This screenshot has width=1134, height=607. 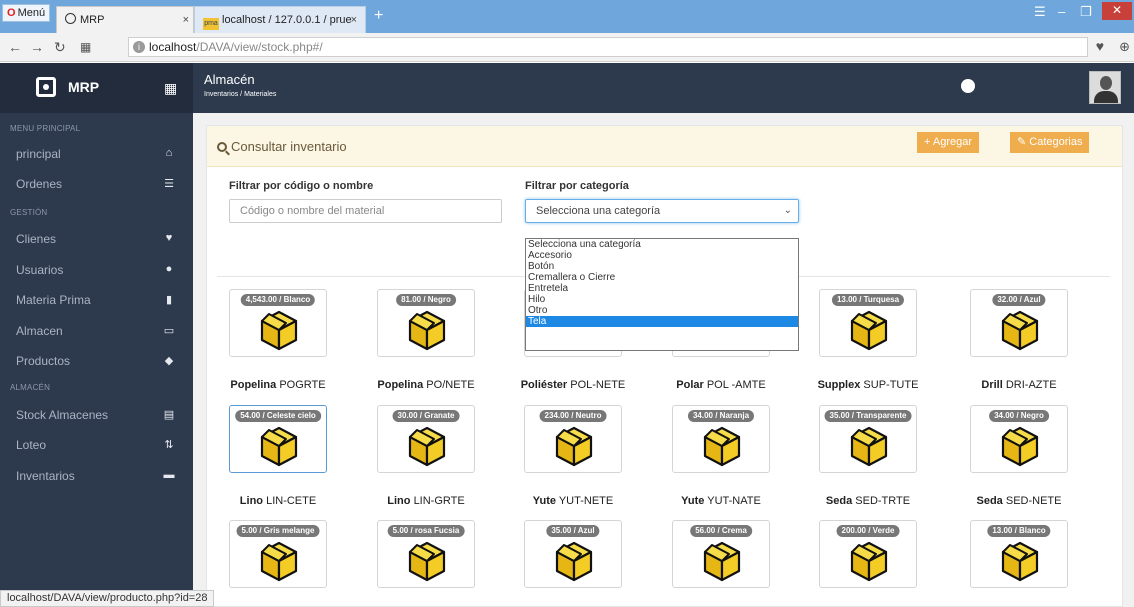 What do you see at coordinates (868, 323) in the screenshot?
I see `material-card: 13.00 / Turquesa` at bounding box center [868, 323].